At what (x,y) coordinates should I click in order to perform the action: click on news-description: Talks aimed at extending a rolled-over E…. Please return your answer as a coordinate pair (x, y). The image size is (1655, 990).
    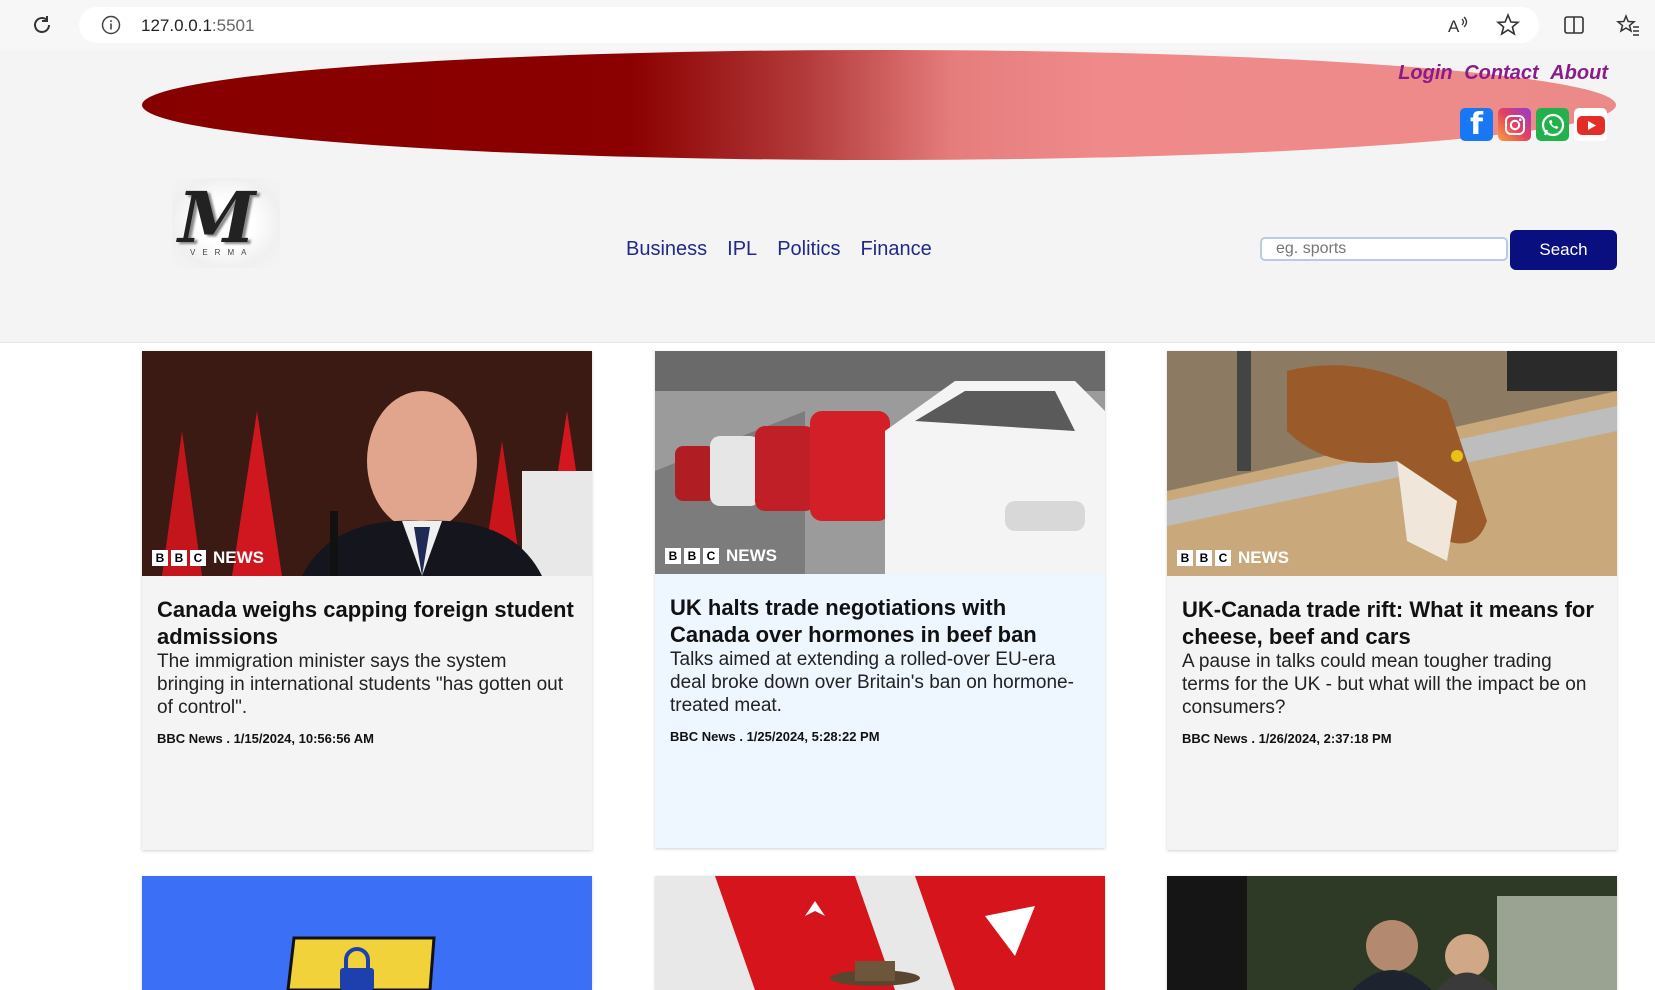
    Looking at the image, I should click on (872, 682).